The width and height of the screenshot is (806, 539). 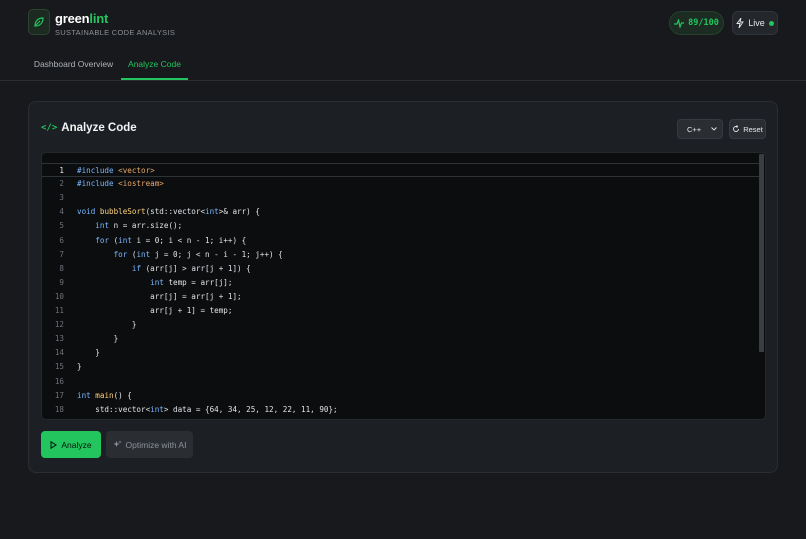 I want to click on code-text: void bubbleSort(std::vector<int>& arr) {, so click(x=168, y=212).